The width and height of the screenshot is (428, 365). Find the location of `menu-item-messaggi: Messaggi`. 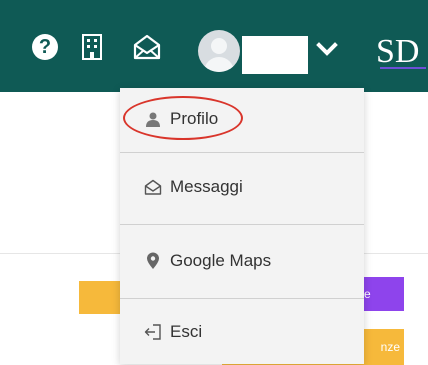

menu-item-messaggi: Messaggi is located at coordinates (242, 187).